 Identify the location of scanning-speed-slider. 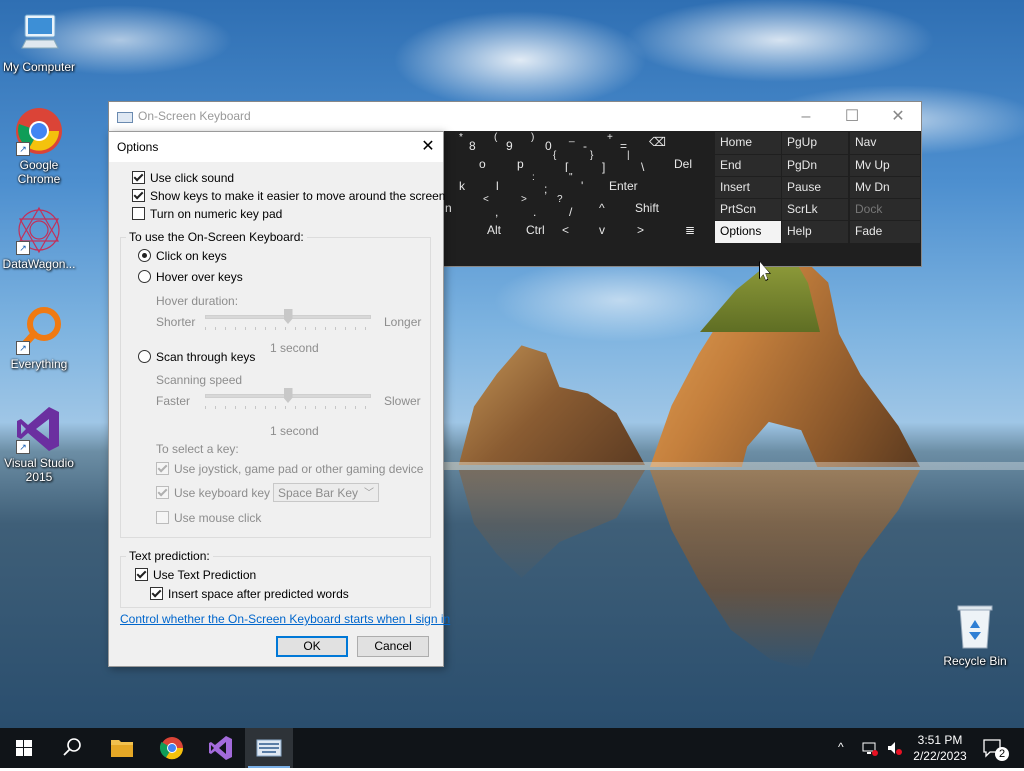
(288, 398).